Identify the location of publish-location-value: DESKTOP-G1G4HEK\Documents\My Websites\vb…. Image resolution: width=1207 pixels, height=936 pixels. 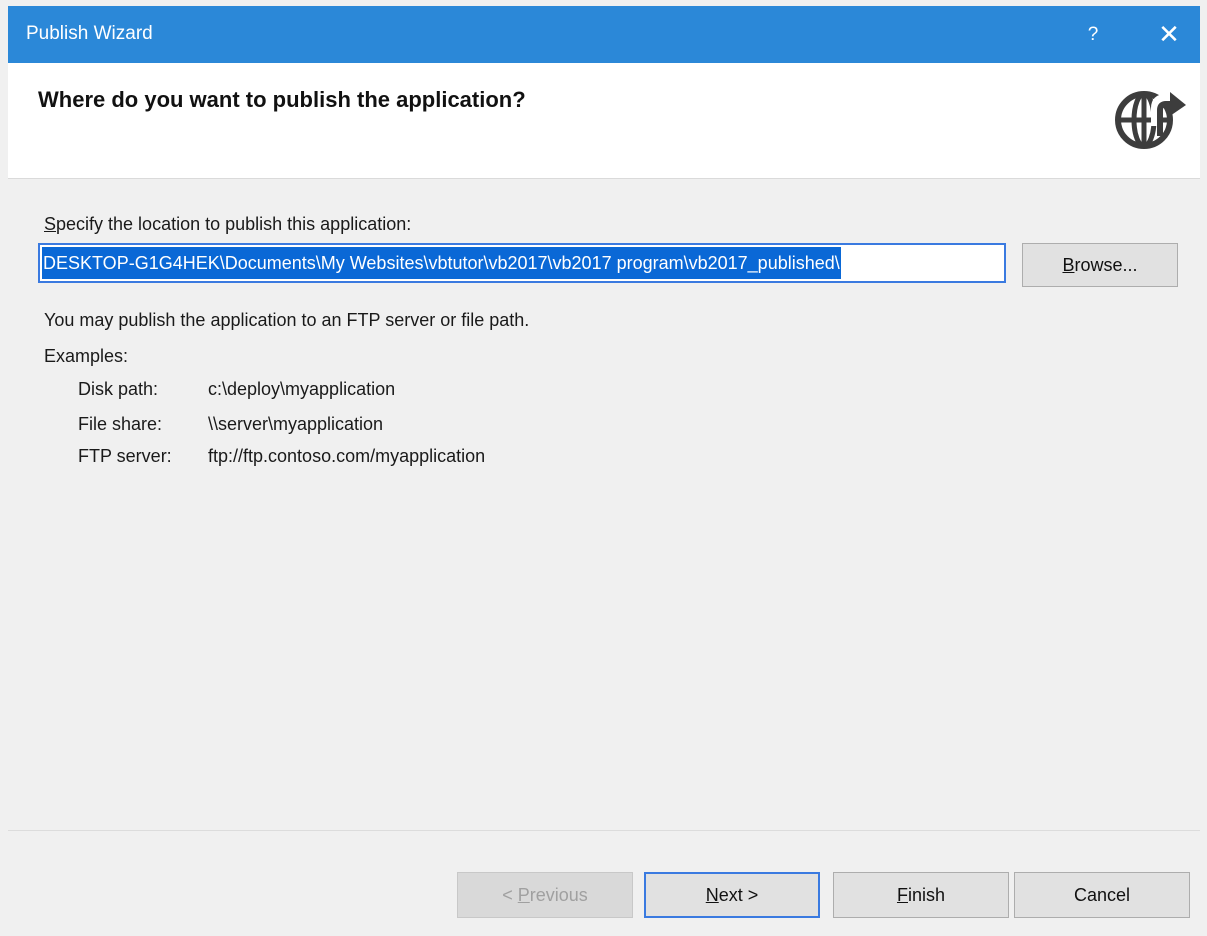
(441, 263).